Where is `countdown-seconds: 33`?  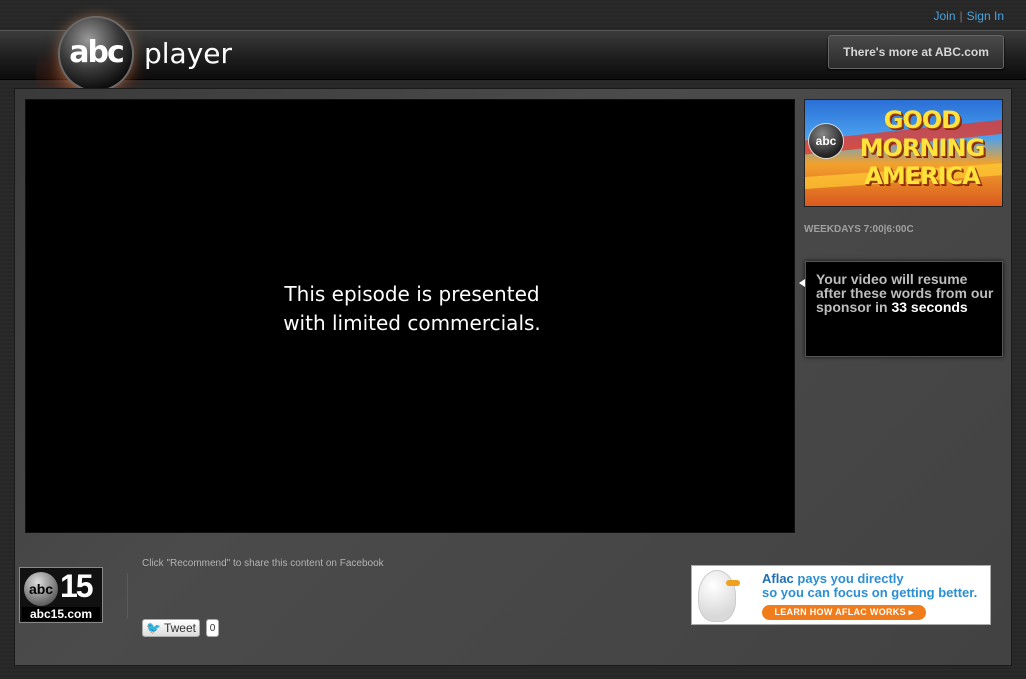
countdown-seconds: 33 is located at coordinates (899, 307).